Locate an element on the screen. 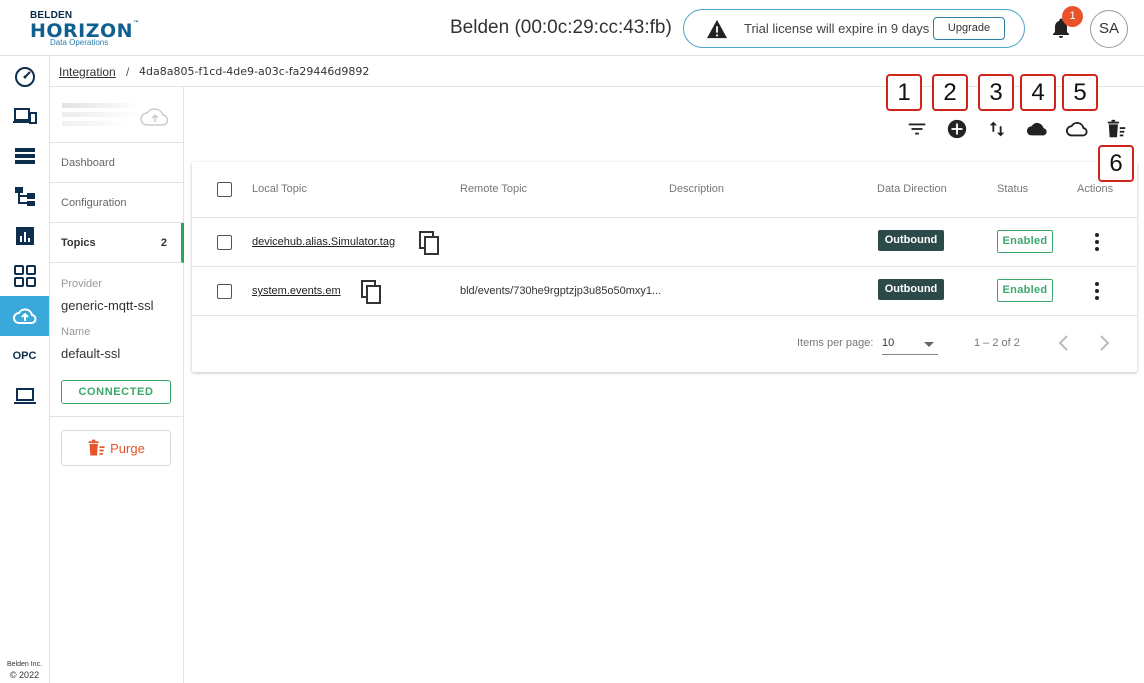 This screenshot has height=683, width=1144. panel-nav-dashboard: Dashboard is located at coordinates (116, 163).